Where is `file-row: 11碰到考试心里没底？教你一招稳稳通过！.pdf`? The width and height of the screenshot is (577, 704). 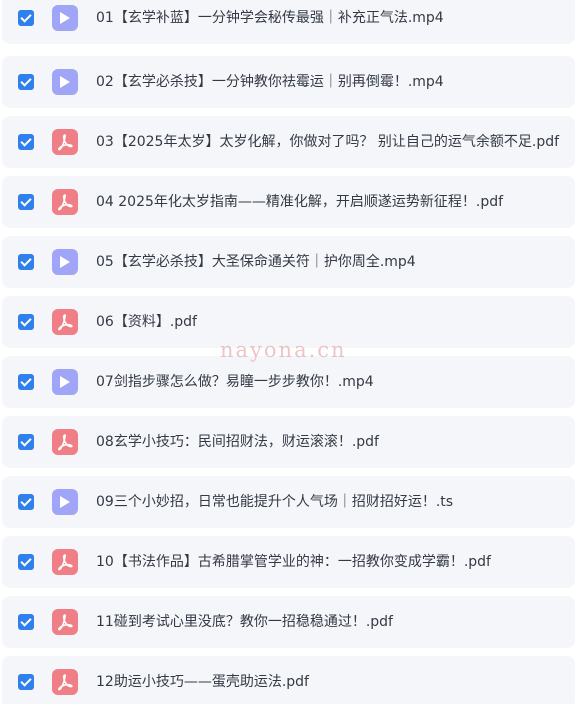
file-row: 11碰到考试心里没底？教你一招稳稳通过！.pdf is located at coordinates (288, 622).